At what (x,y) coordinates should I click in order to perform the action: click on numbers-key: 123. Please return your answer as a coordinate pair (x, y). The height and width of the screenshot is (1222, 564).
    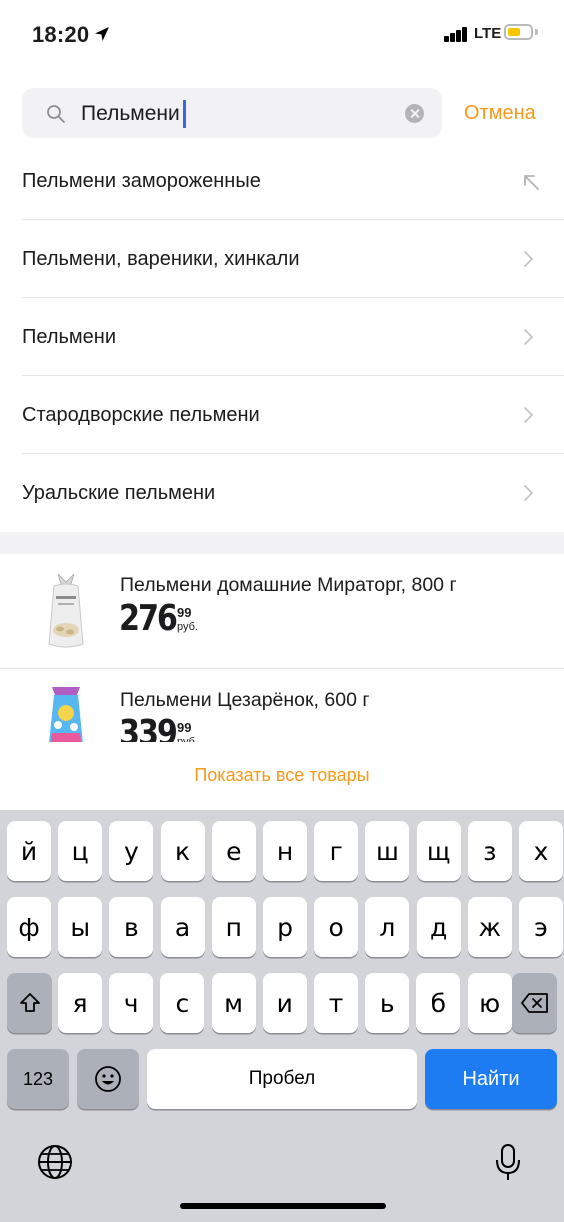
    Looking at the image, I should click on (38, 1079).